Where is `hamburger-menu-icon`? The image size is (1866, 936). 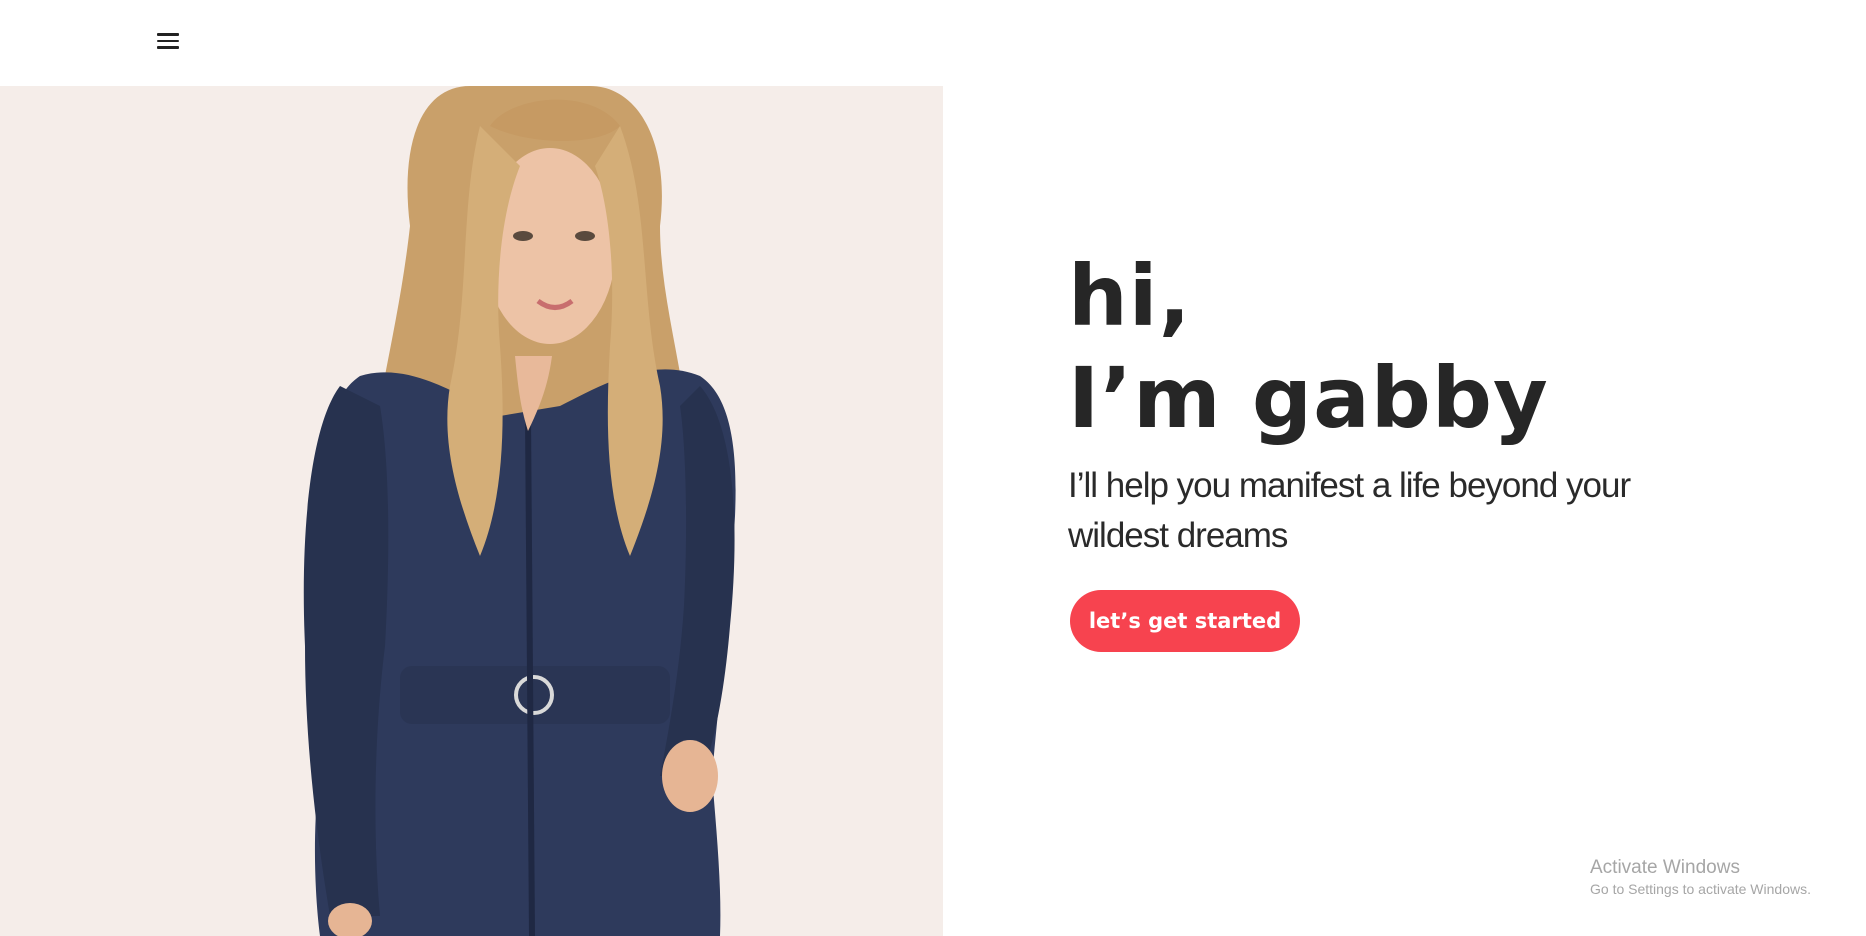
hamburger-menu-icon is located at coordinates (168, 40).